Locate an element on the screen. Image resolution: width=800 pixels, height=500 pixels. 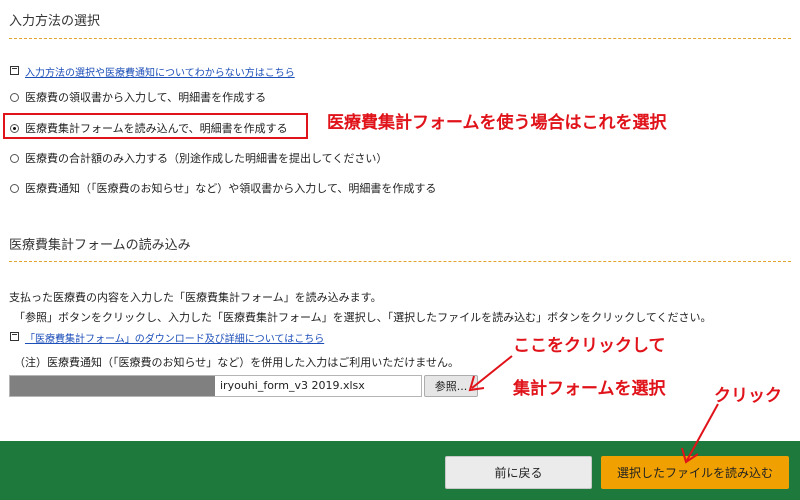
annotation-select-this: 医療費集計フォームを使う場合はこれを選択 is located at coordinates (497, 123).